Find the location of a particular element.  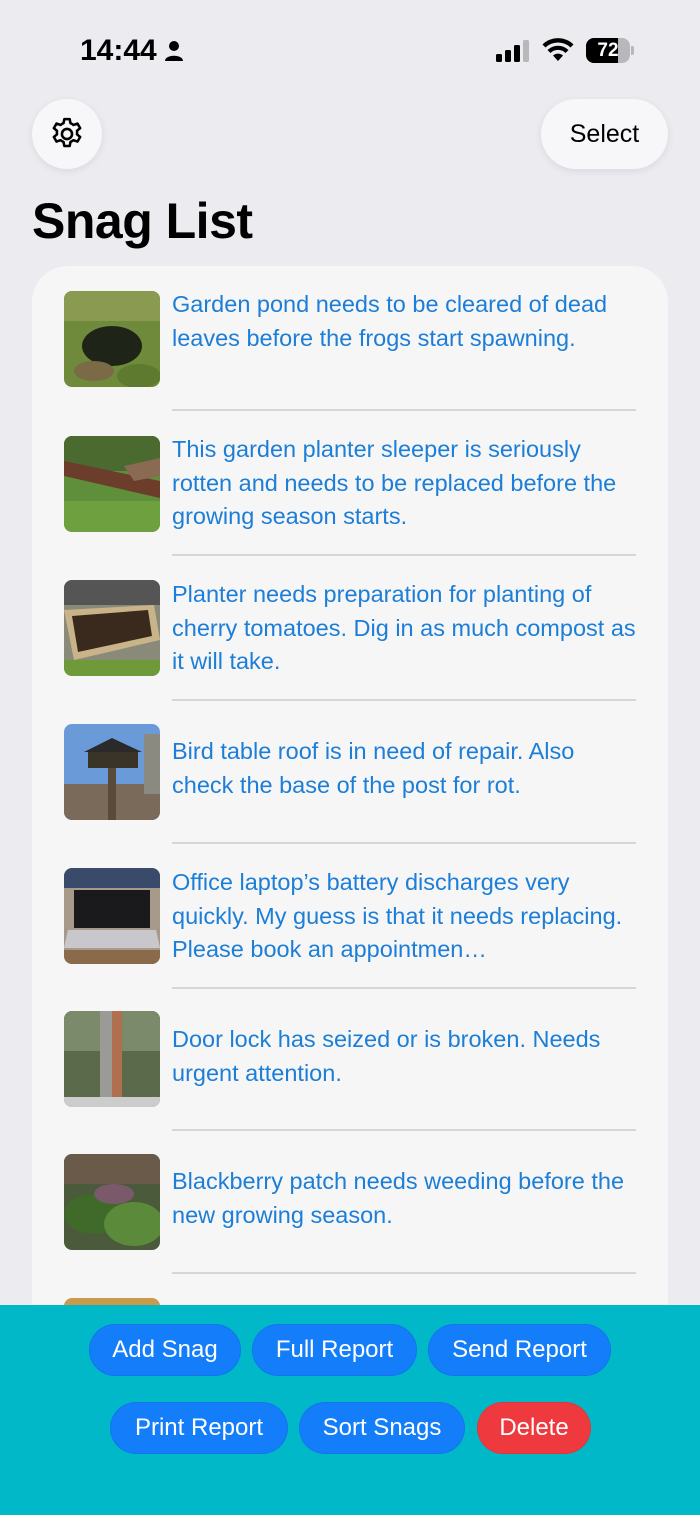

garden-pond-photo is located at coordinates (112, 339).